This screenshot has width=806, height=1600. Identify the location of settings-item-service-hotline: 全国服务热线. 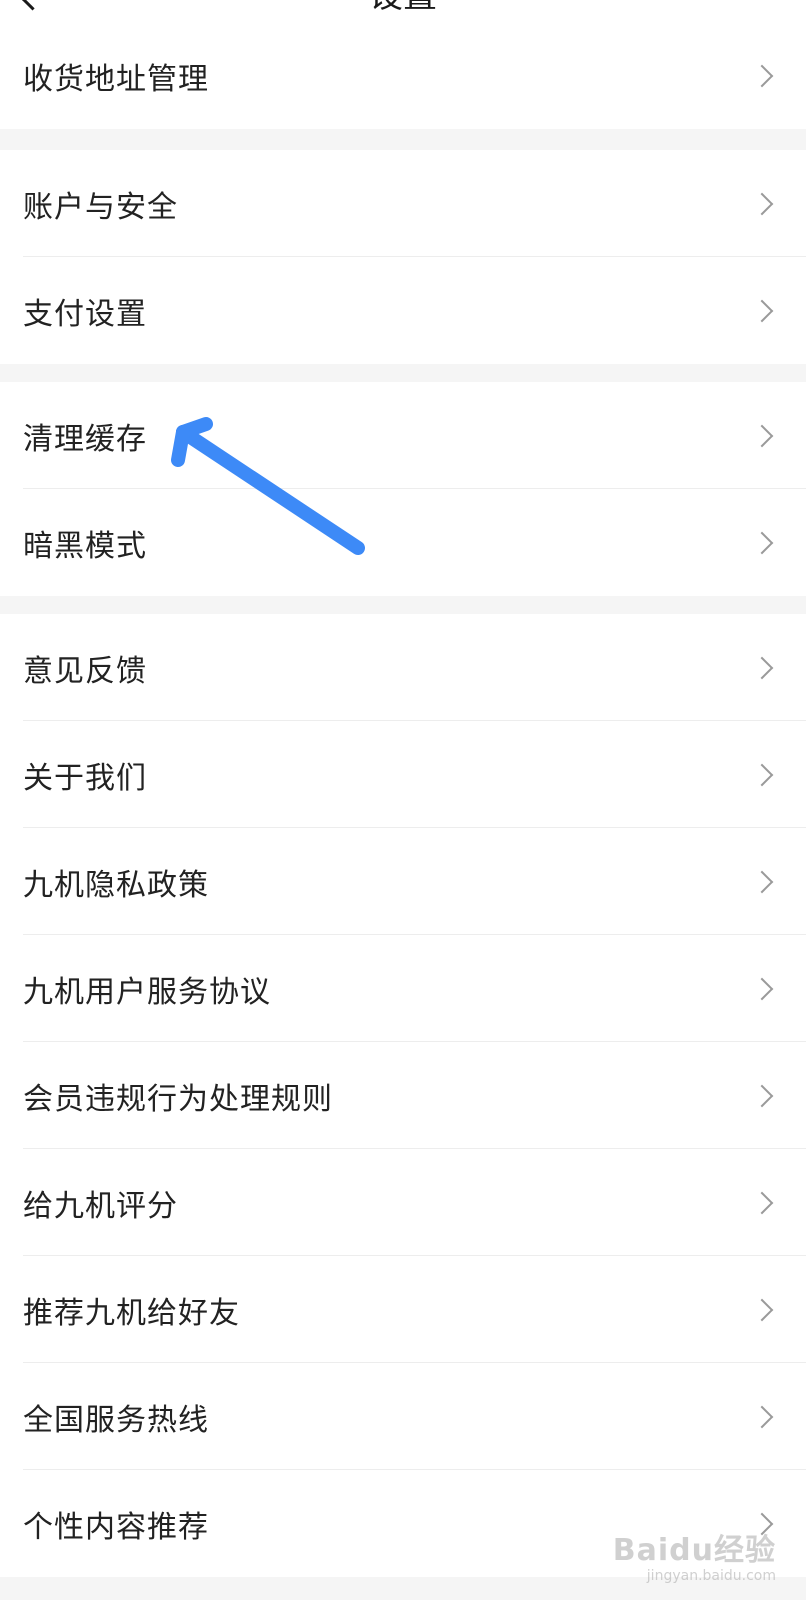
(403, 1416).